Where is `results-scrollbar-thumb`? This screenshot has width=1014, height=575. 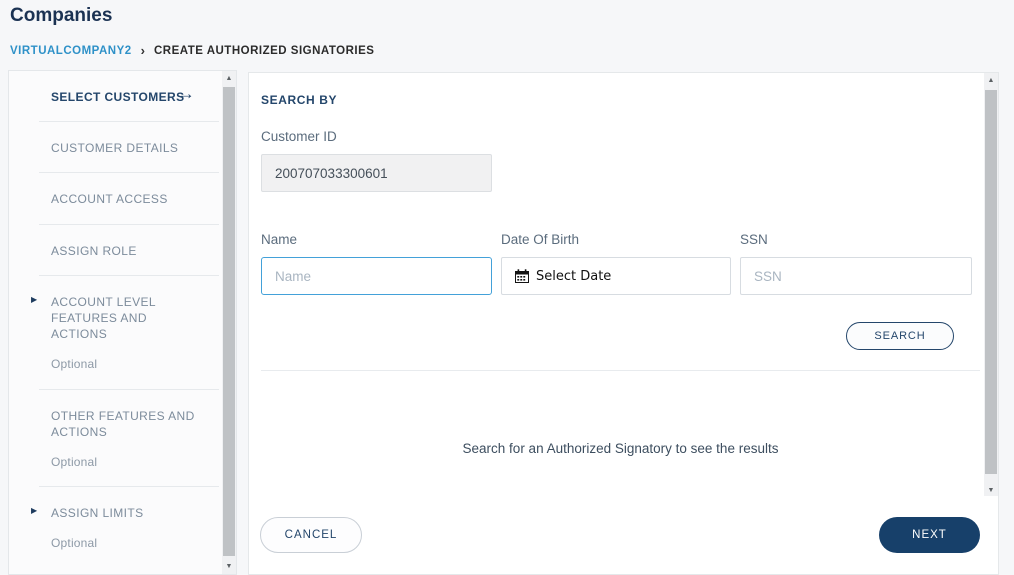
results-scrollbar-thumb is located at coordinates (991, 282).